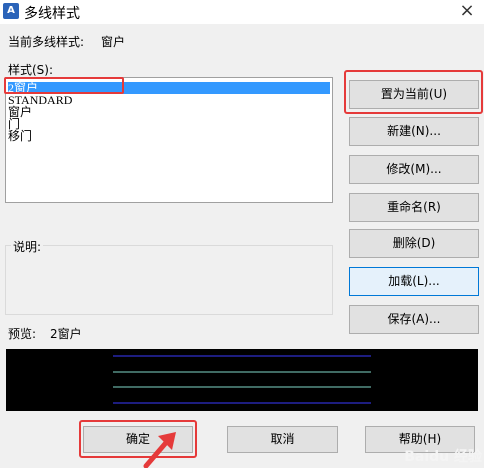 Image resolution: width=484 pixels, height=468 pixels. Describe the element at coordinates (413, 92) in the screenshot. I see `set-current-highlight` at that location.